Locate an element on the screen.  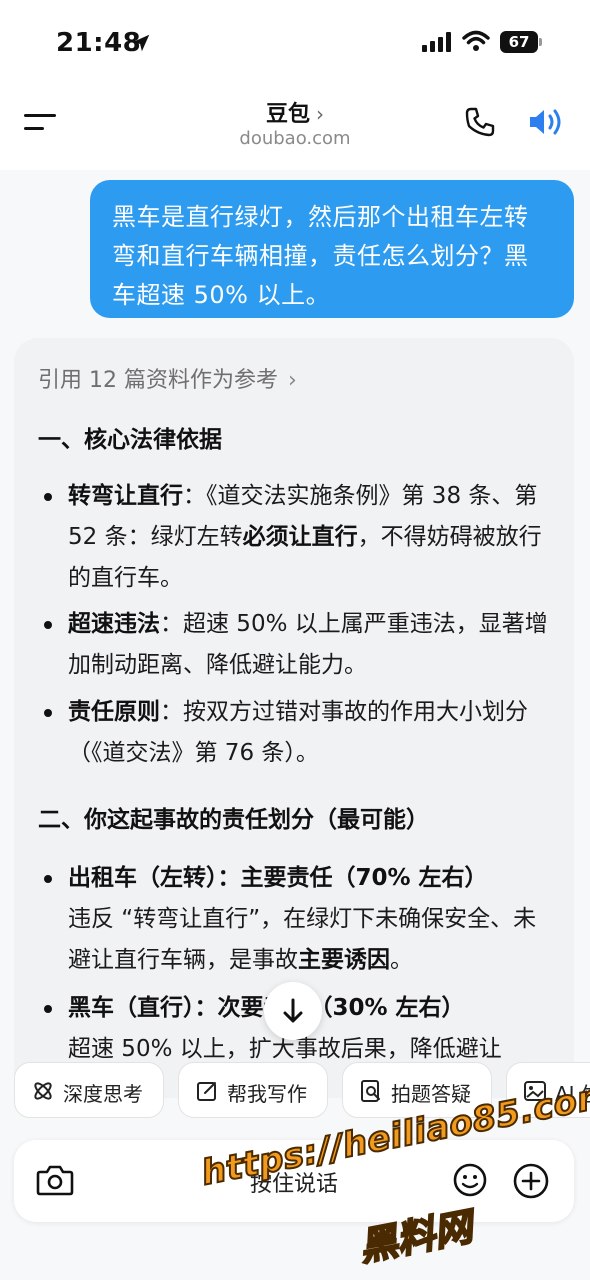
quick-actions-row: 深度思考 帮我写作 拍题答疑 AI 生 is located at coordinates (295, 1091).